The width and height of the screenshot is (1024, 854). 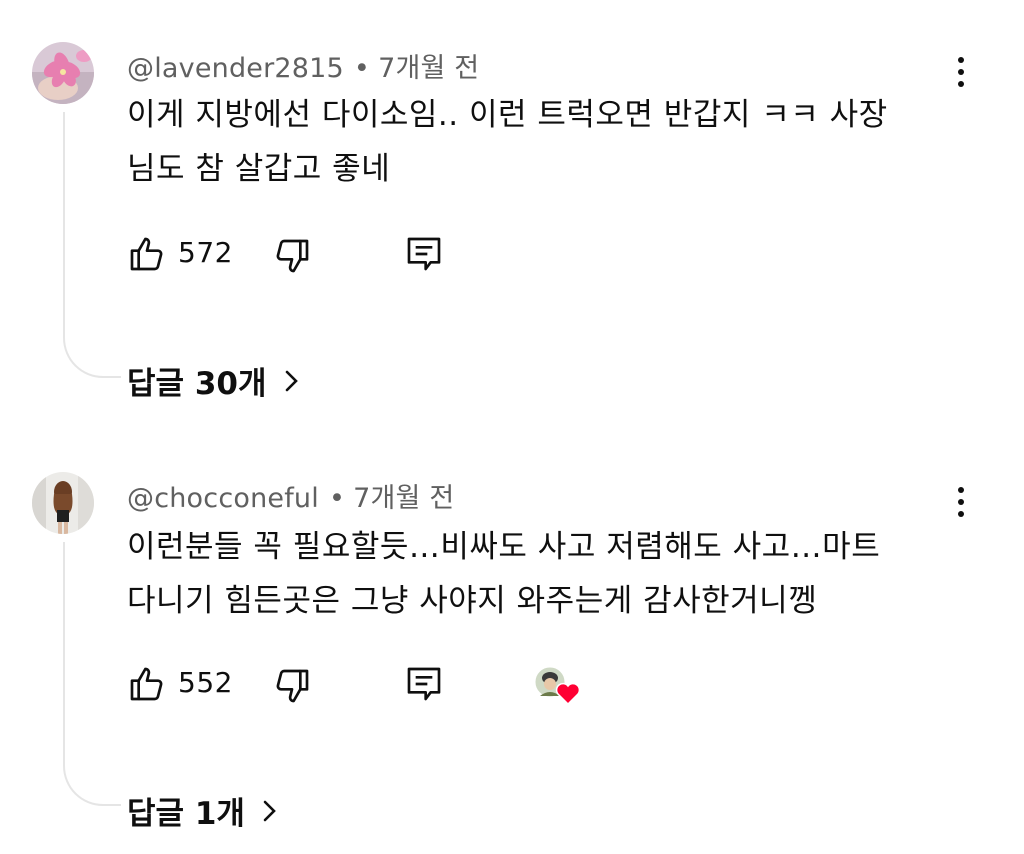 What do you see at coordinates (235, 68) in the screenshot?
I see `author-handle: @lavender2815` at bounding box center [235, 68].